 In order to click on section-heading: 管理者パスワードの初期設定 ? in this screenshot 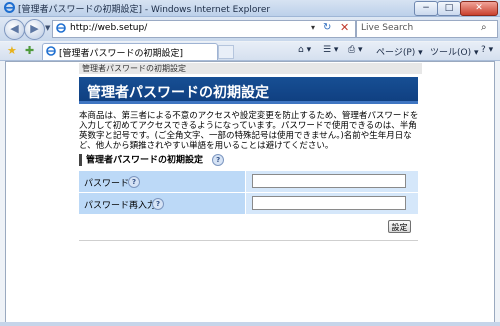, I will do `click(152, 160)`.